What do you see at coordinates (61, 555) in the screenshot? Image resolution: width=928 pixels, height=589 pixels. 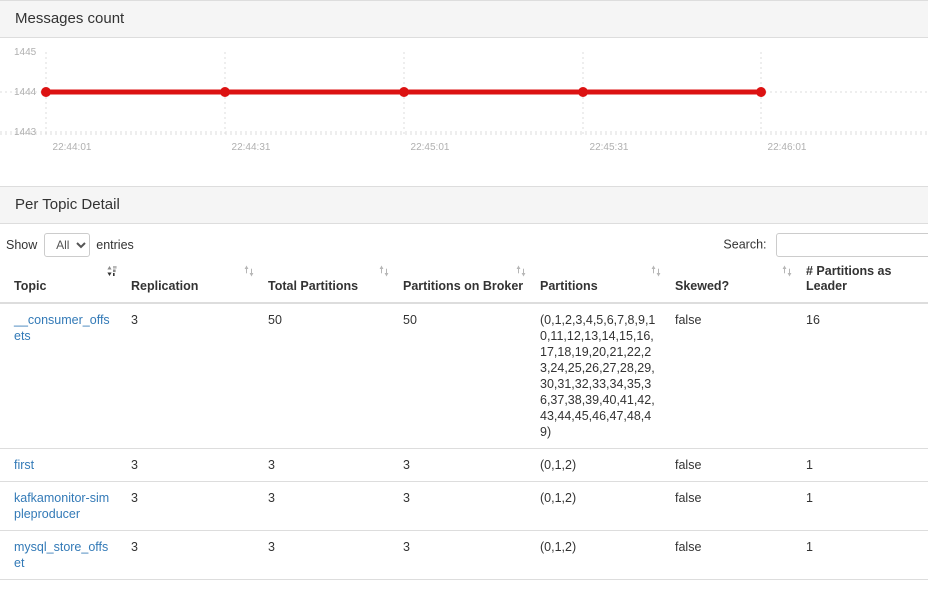 I see `topic-link: mysql_store_offset` at bounding box center [61, 555].